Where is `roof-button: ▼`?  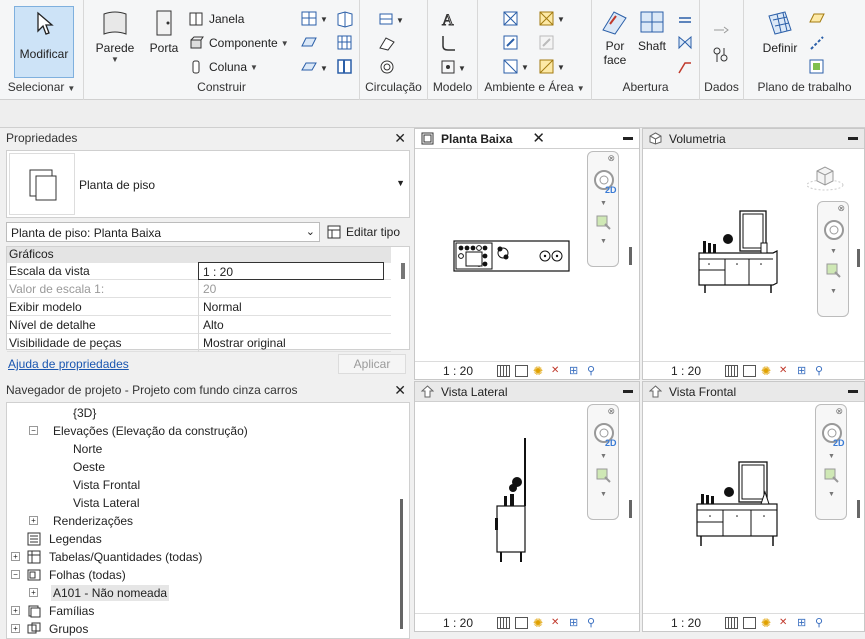 roof-button: ▼ is located at coordinates (320, 20).